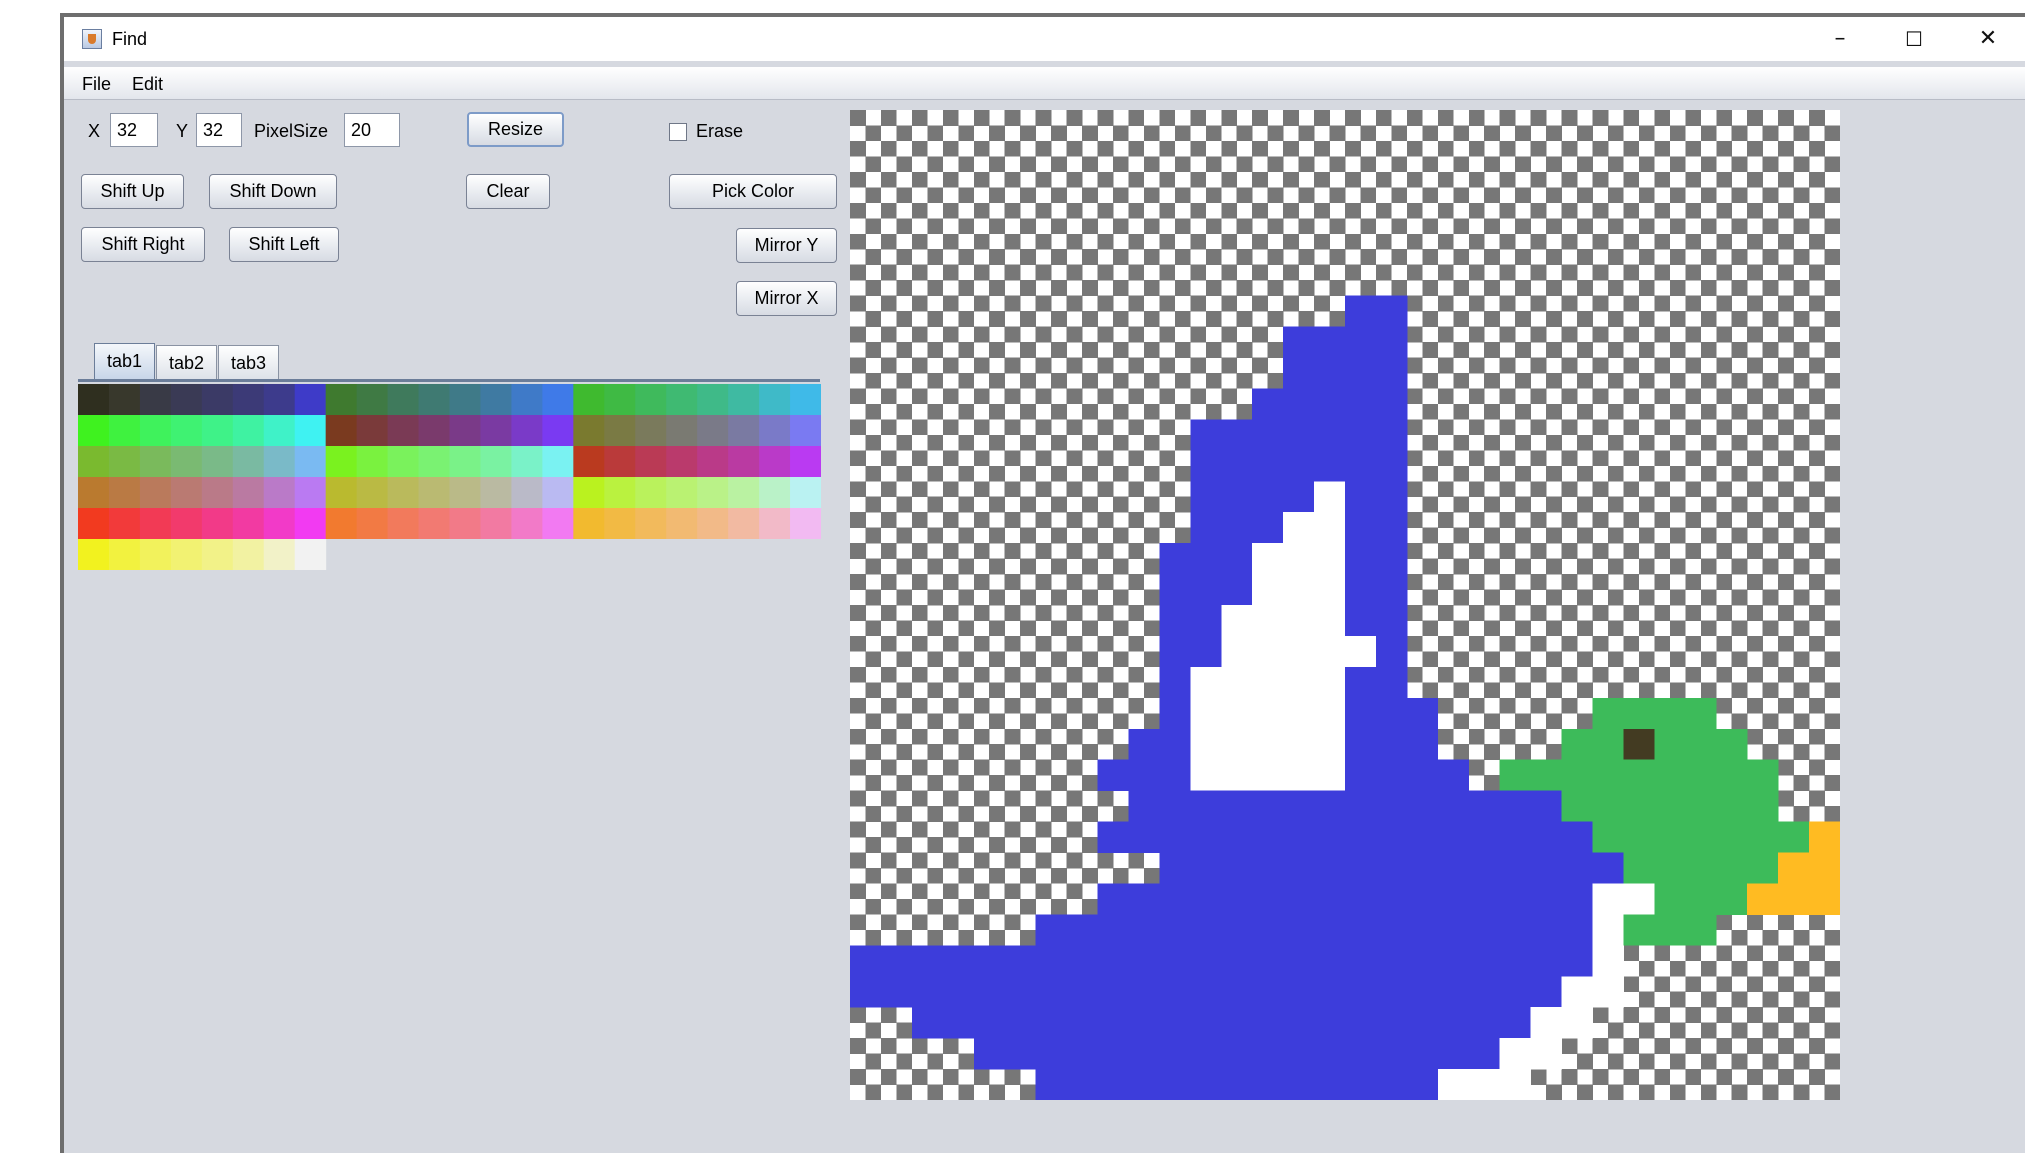  What do you see at coordinates (132, 191) in the screenshot?
I see `shift-up-button: Shift Up` at bounding box center [132, 191].